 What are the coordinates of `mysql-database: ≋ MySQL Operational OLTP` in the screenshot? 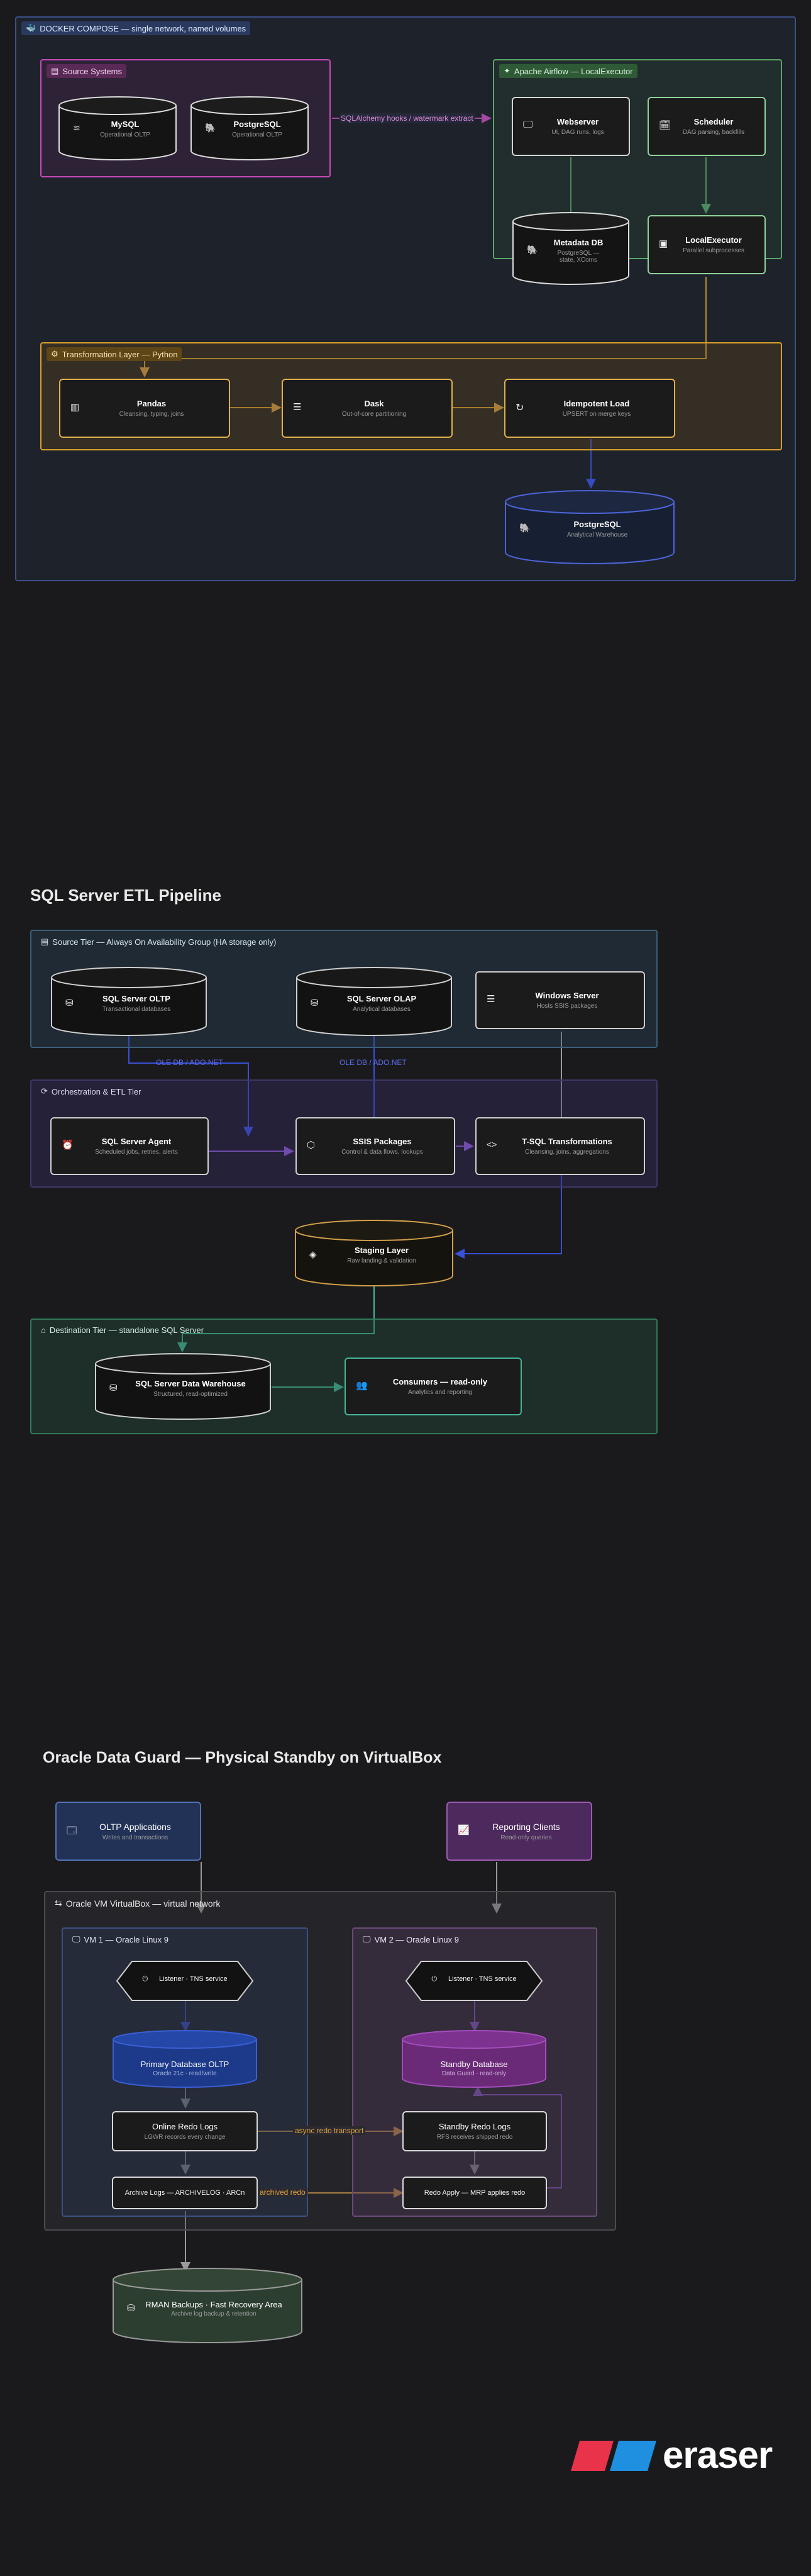 It's located at (117, 128).